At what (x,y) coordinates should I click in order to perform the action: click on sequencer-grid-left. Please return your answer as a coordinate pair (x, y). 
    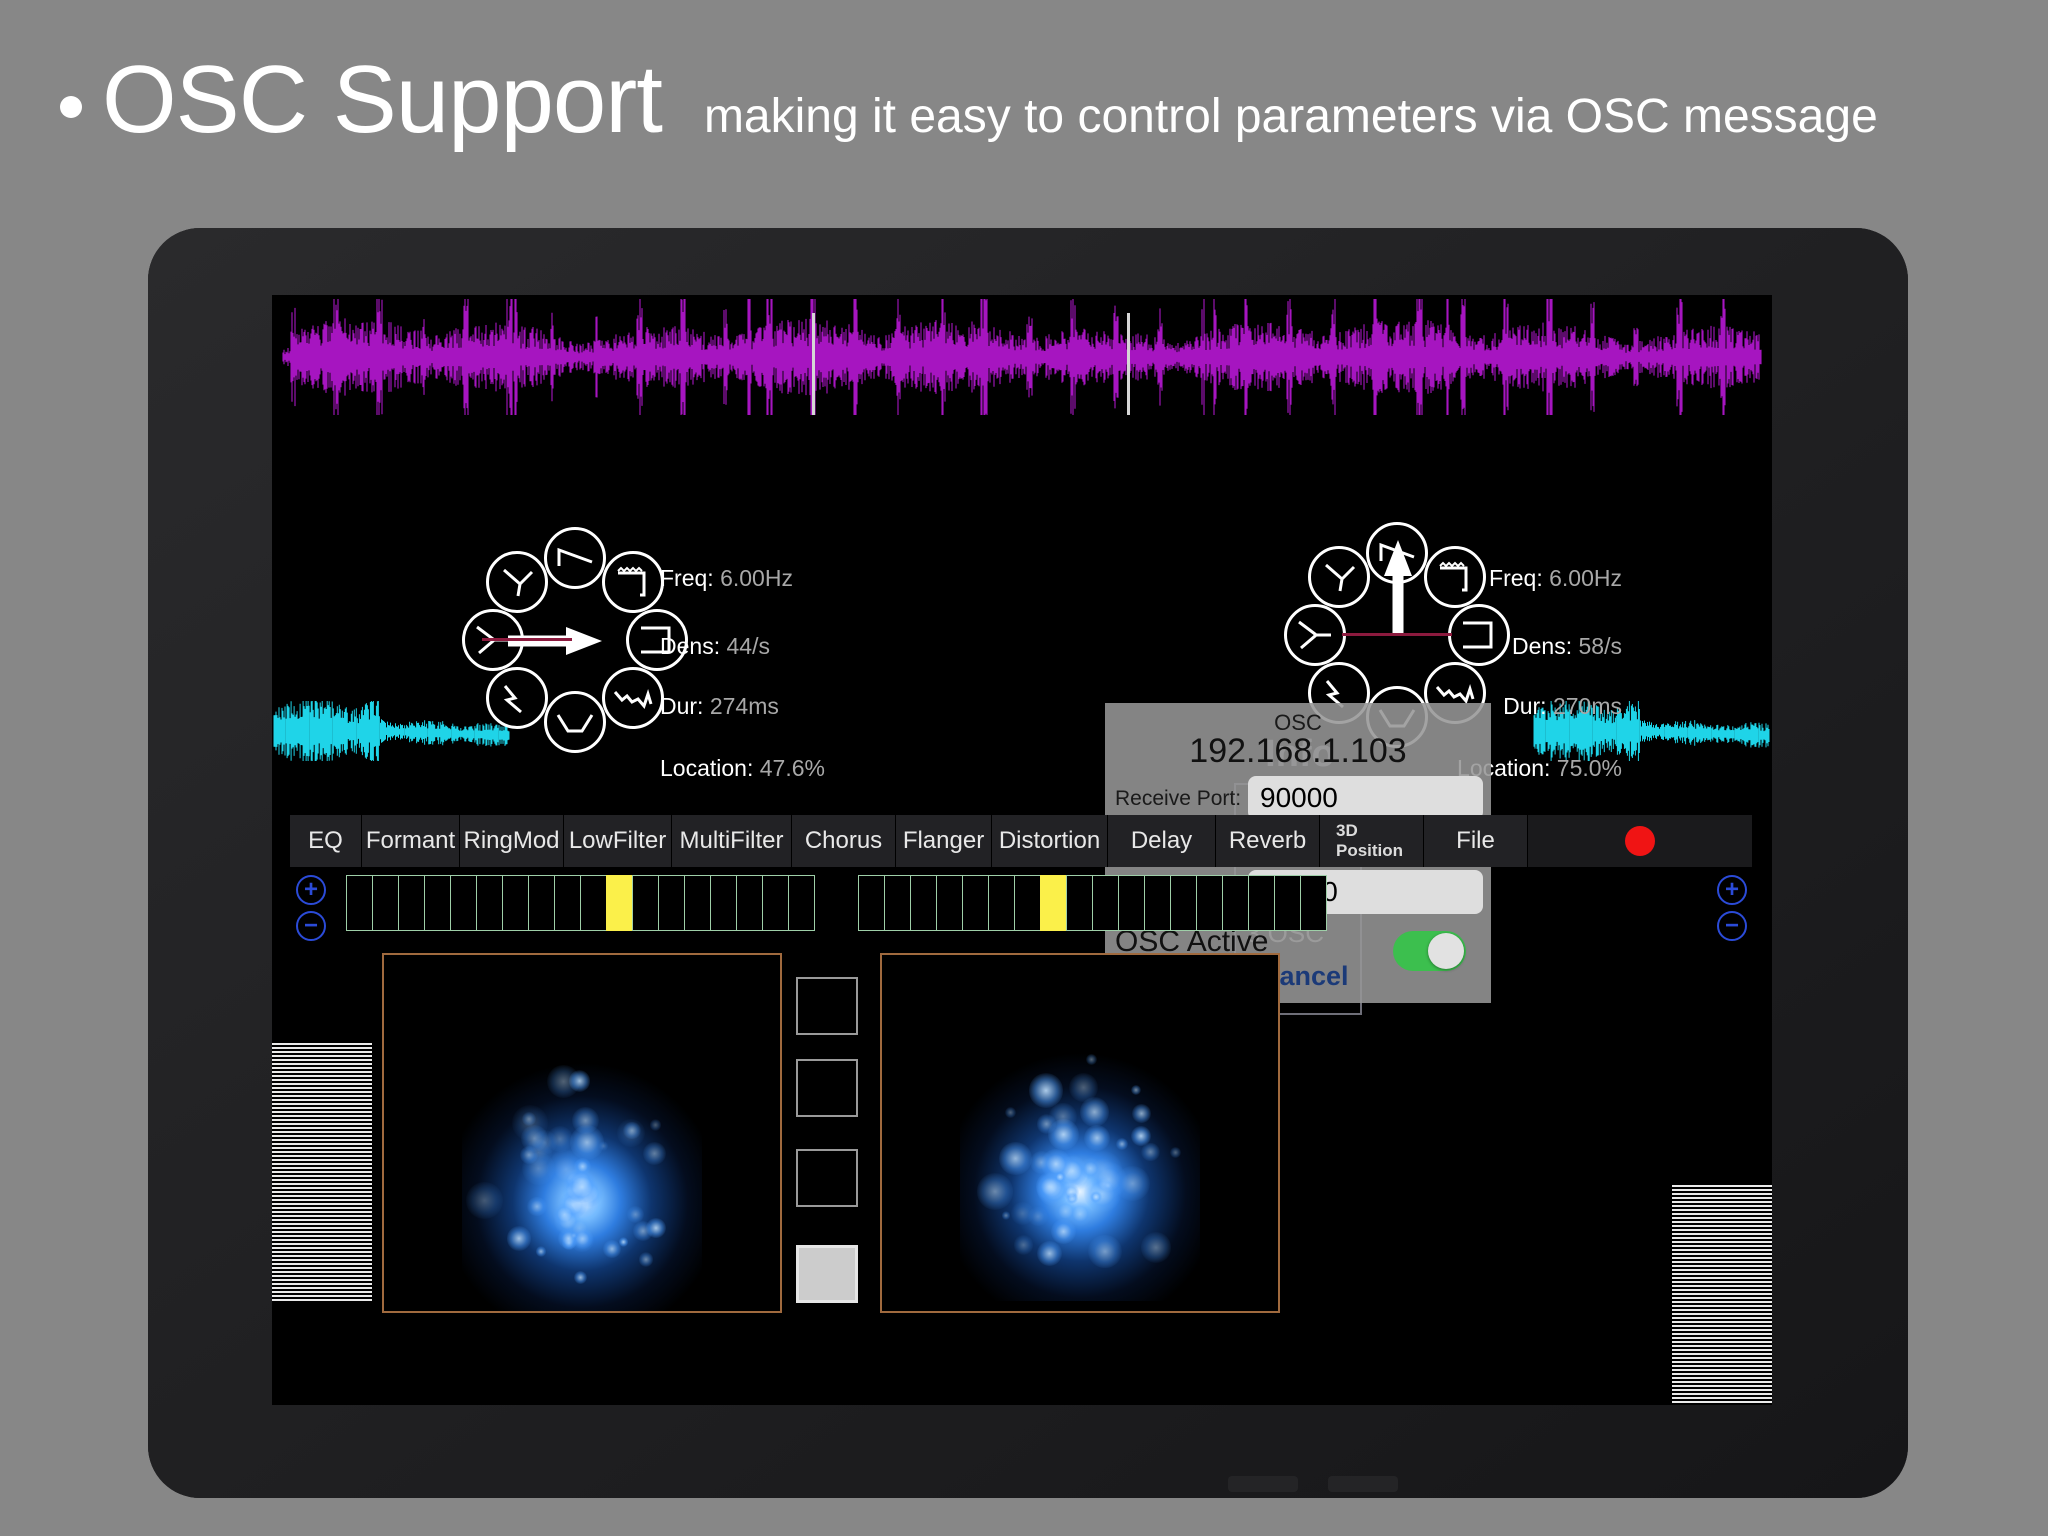
    Looking at the image, I should click on (580, 903).